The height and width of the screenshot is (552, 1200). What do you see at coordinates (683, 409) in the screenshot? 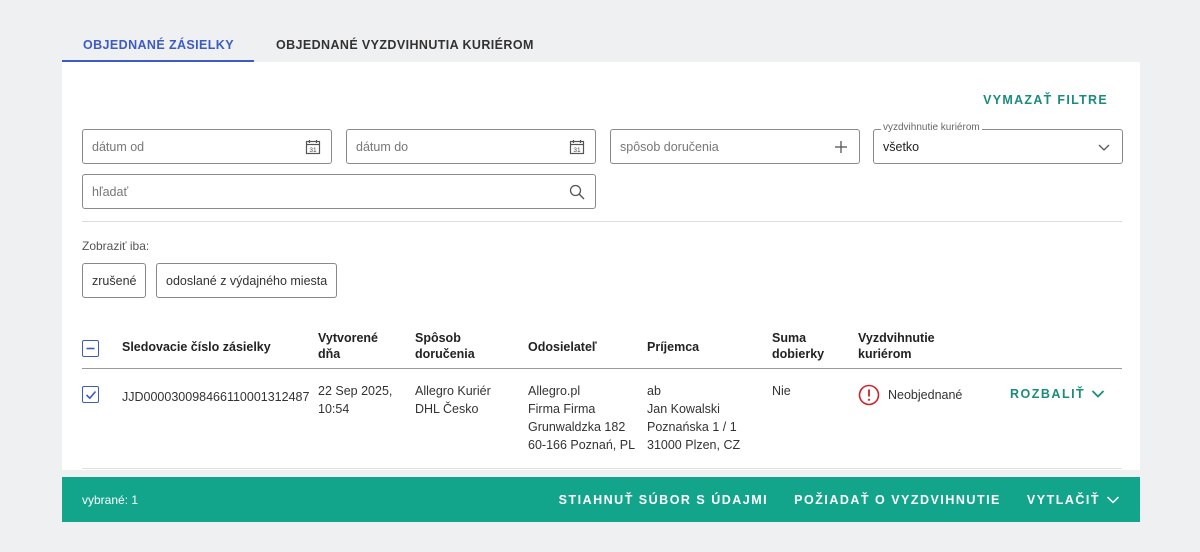
I see `cell-recipient-line2: Jan Kowalski` at bounding box center [683, 409].